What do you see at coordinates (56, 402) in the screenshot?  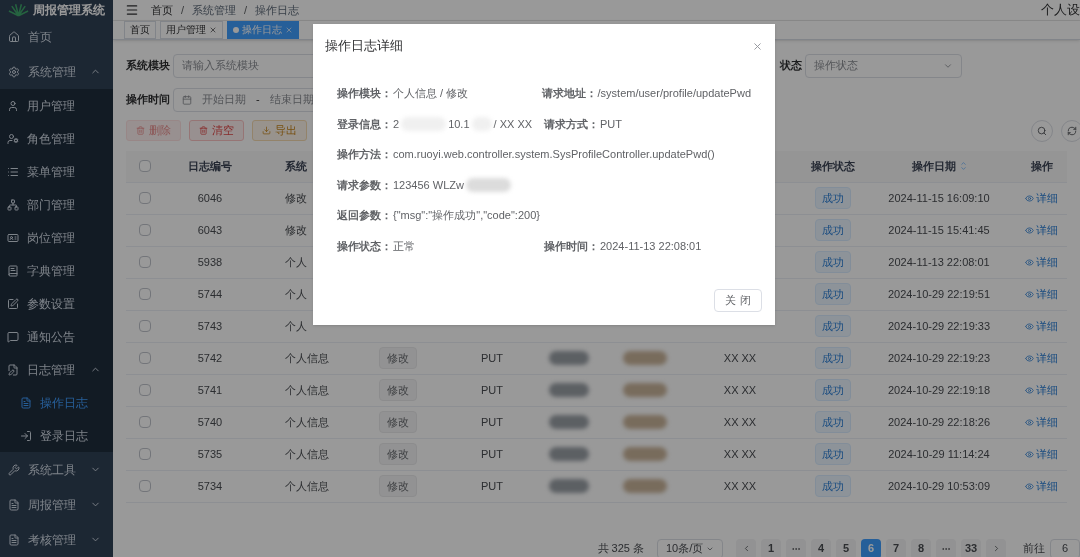 I see `menu-item: 操作日志` at bounding box center [56, 402].